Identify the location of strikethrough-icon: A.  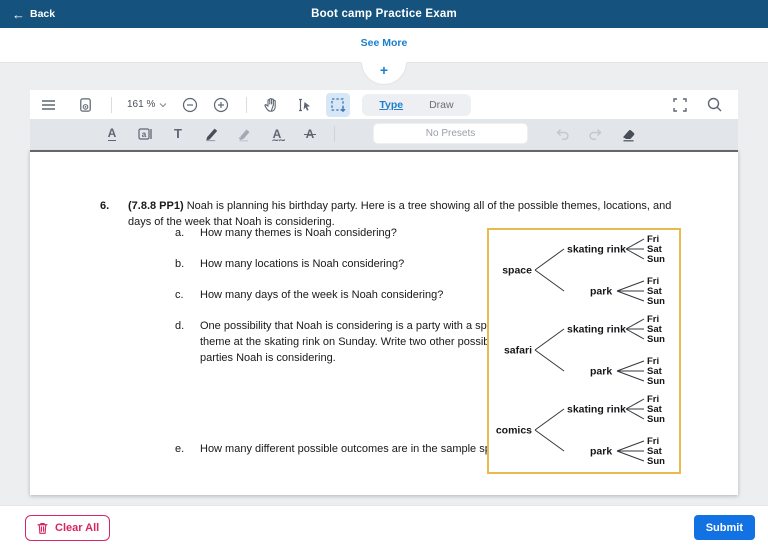
(310, 134).